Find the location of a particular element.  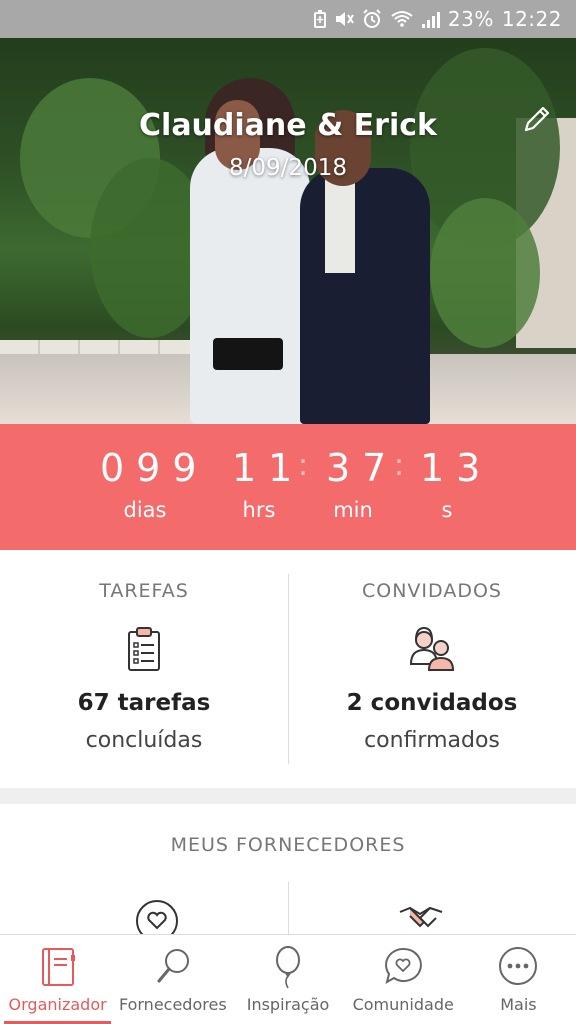

planner-book-icon is located at coordinates (58, 967).